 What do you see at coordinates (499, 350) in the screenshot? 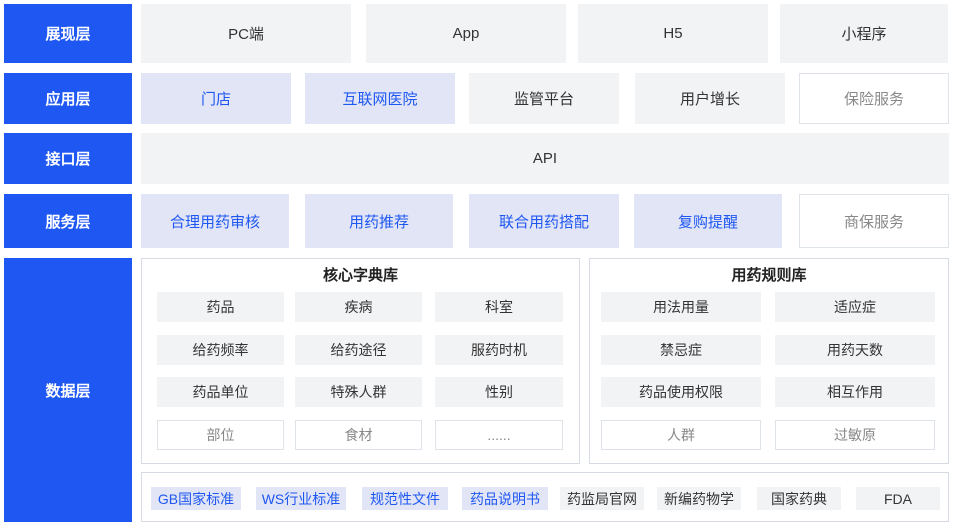
I see `dict-item: 服药时机` at bounding box center [499, 350].